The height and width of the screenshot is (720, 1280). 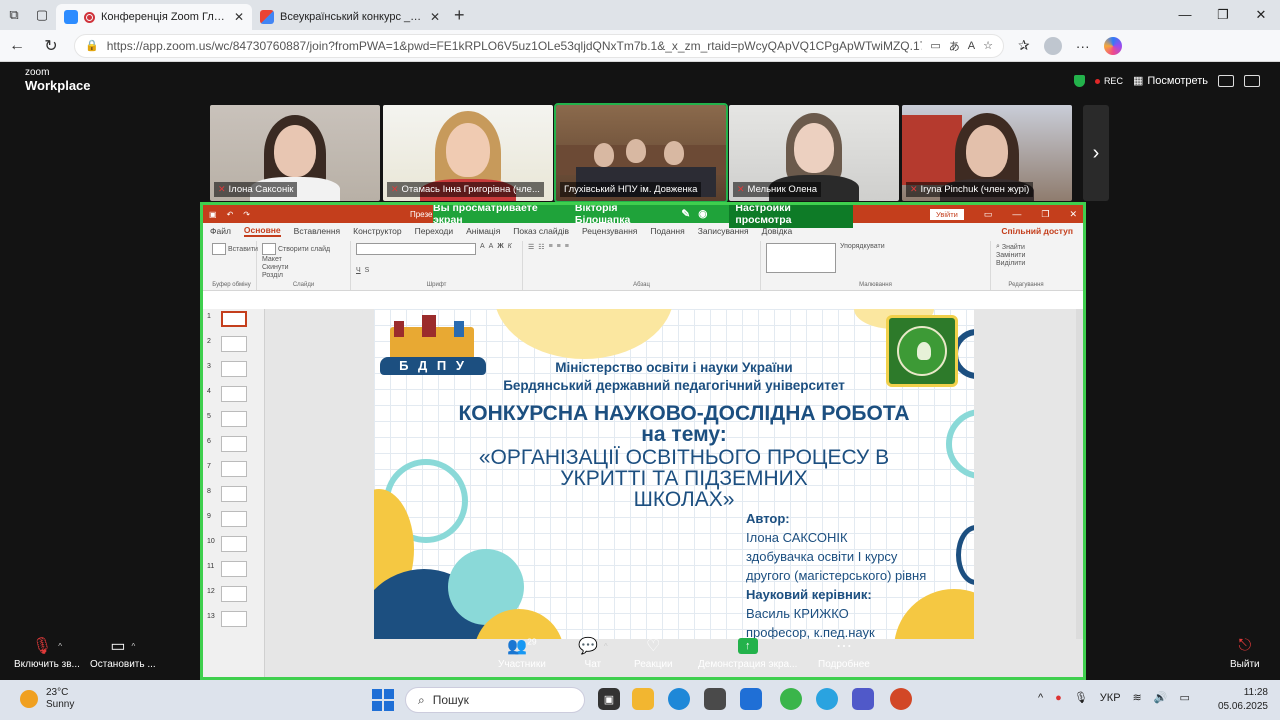 I want to click on menu-transitions: Переходи, so click(x=434, y=231).